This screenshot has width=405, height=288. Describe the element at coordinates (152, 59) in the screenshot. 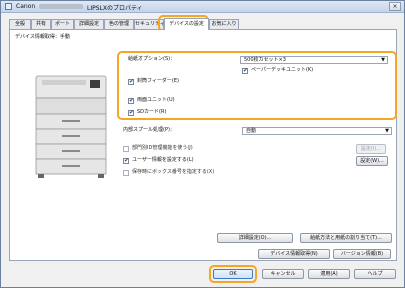

I see `paper-option-label: 給紙オプション(S)：` at that location.